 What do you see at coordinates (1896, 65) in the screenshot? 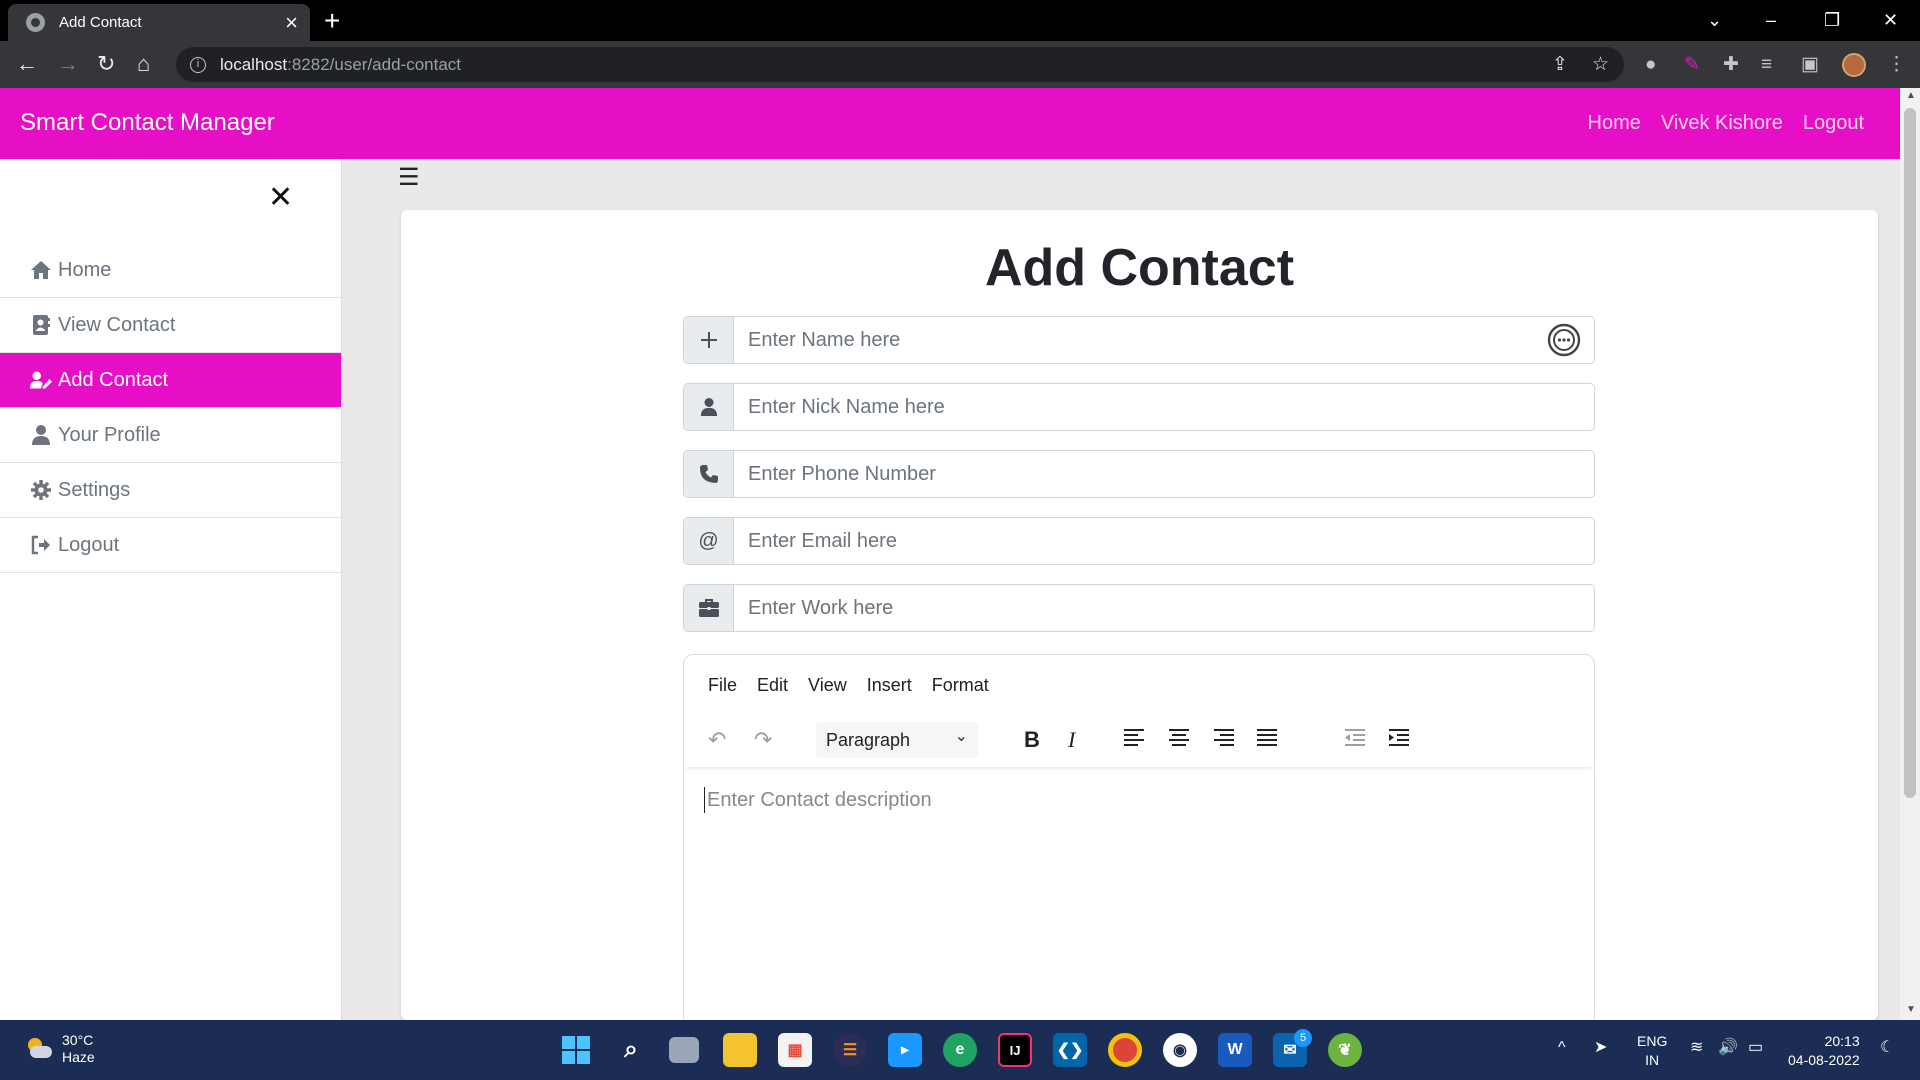
I see `browser-menu-icon: ⋮` at bounding box center [1896, 65].